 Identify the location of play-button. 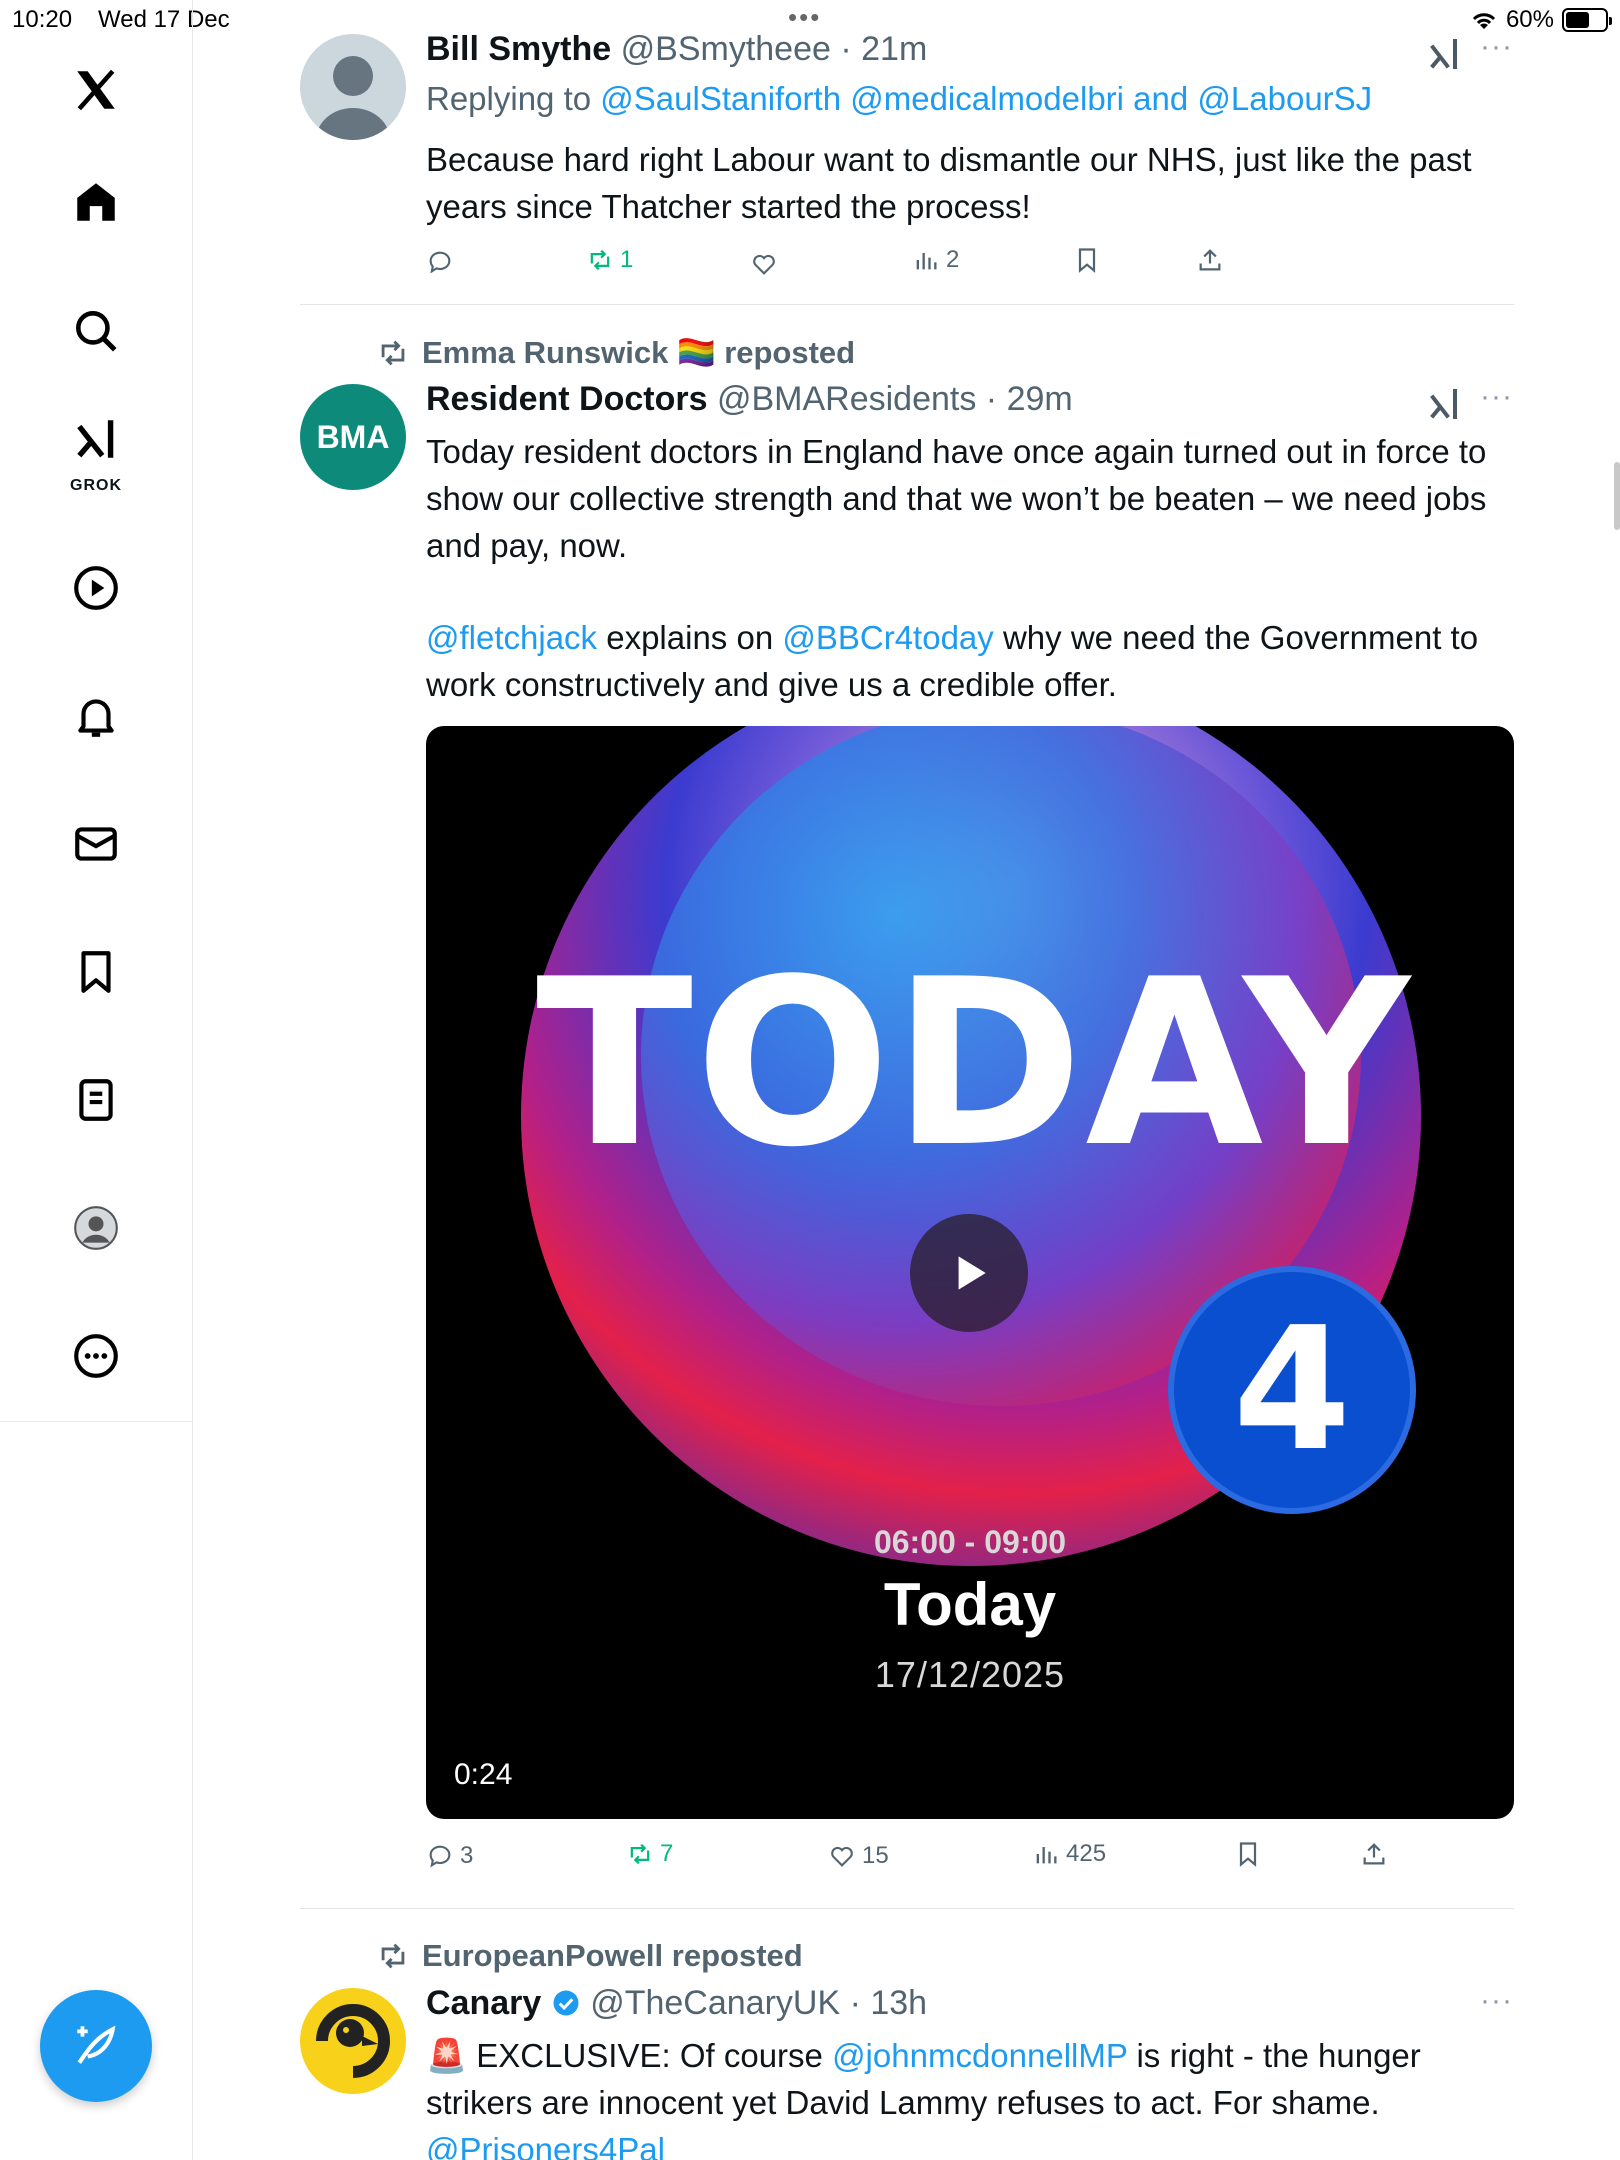
(969, 1273).